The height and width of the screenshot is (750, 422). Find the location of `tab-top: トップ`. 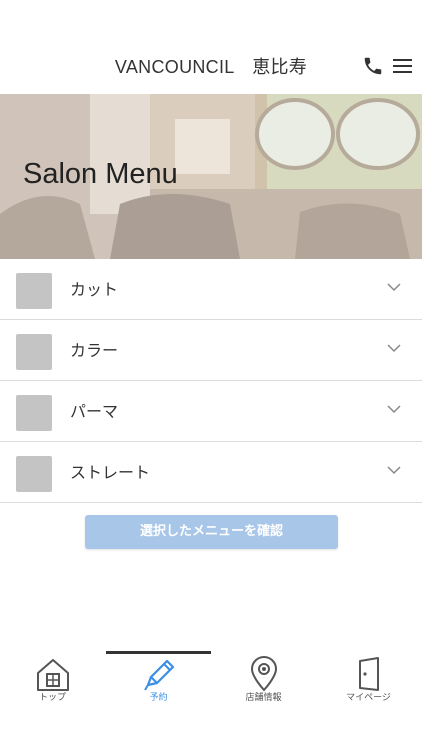

tab-top: トップ is located at coordinates (52, 680).